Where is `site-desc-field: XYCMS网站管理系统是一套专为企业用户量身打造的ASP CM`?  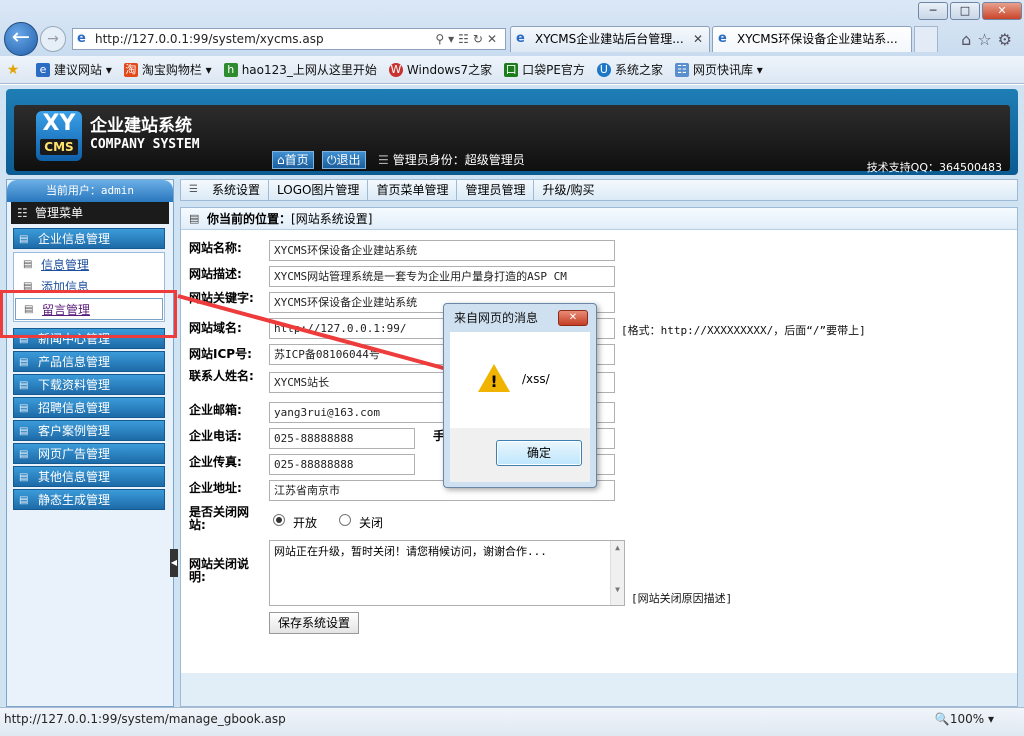
site-desc-field: XYCMS网站管理系统是一套专为企业用户量身打造的ASP CM is located at coordinates (442, 276).